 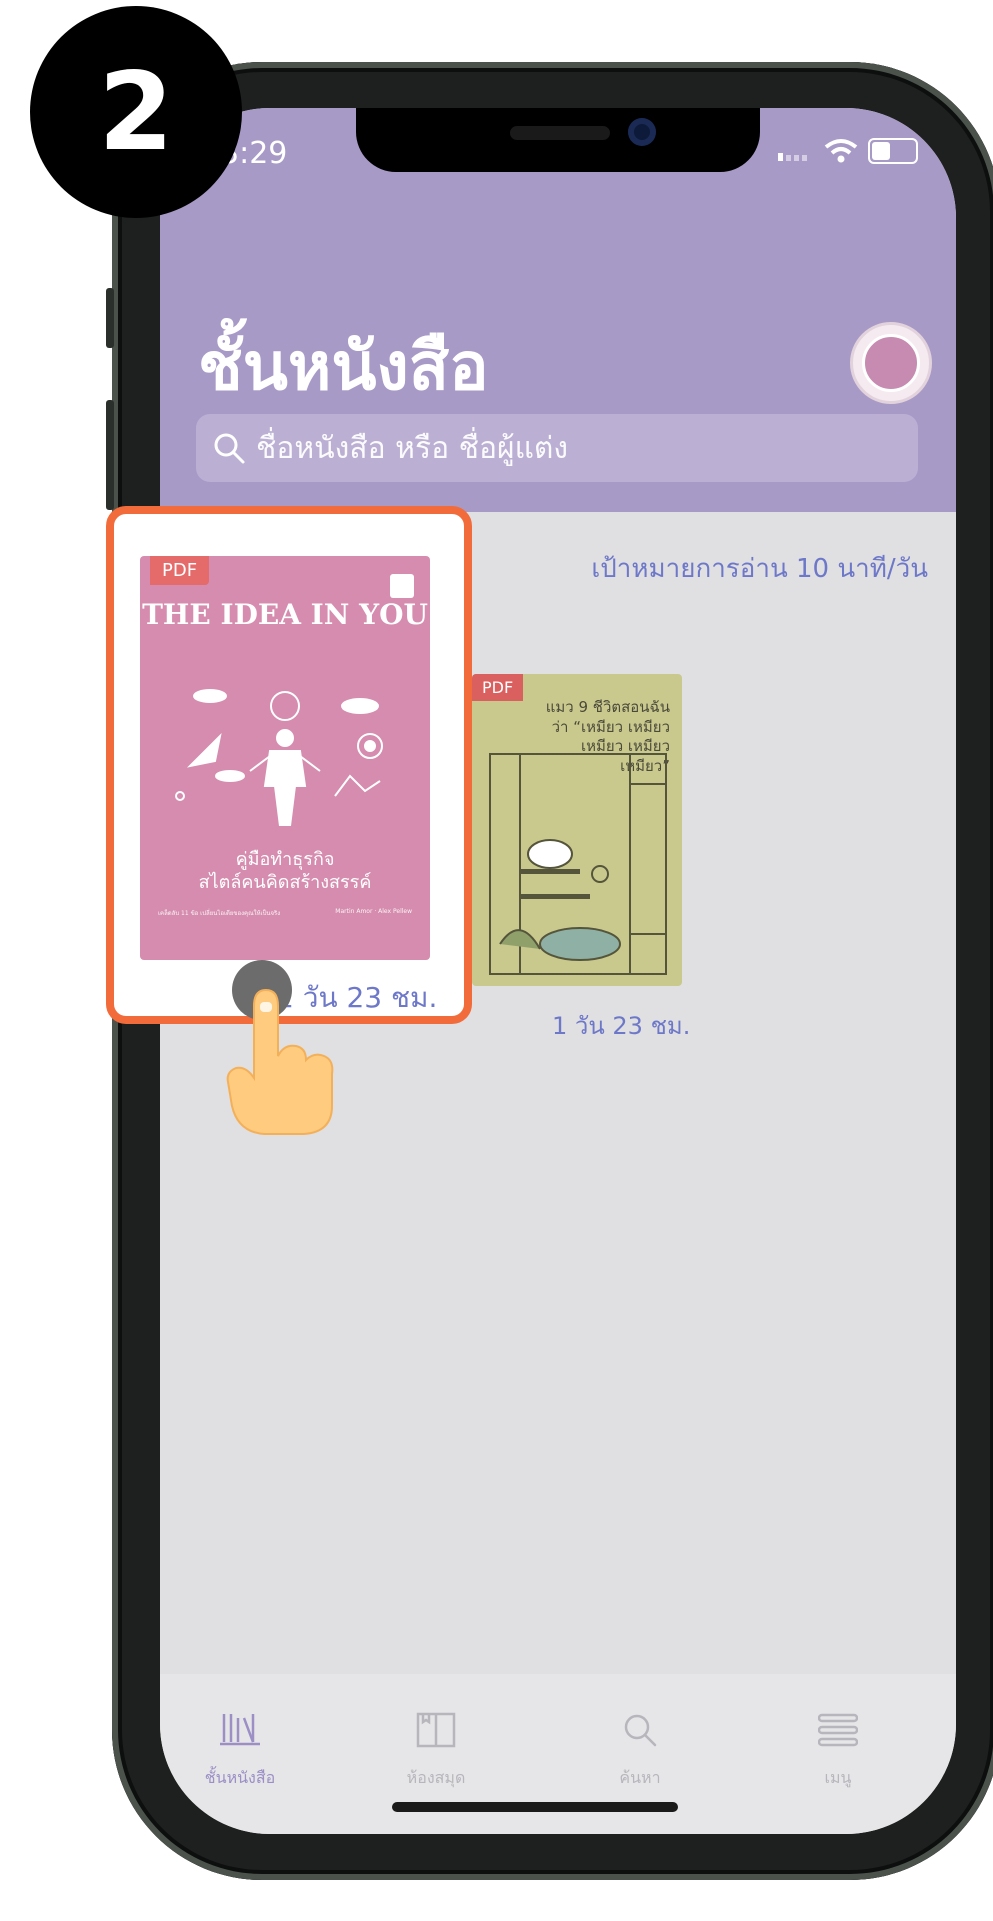 I want to click on pointing-hand-icon, so click(x=280, y=1061).